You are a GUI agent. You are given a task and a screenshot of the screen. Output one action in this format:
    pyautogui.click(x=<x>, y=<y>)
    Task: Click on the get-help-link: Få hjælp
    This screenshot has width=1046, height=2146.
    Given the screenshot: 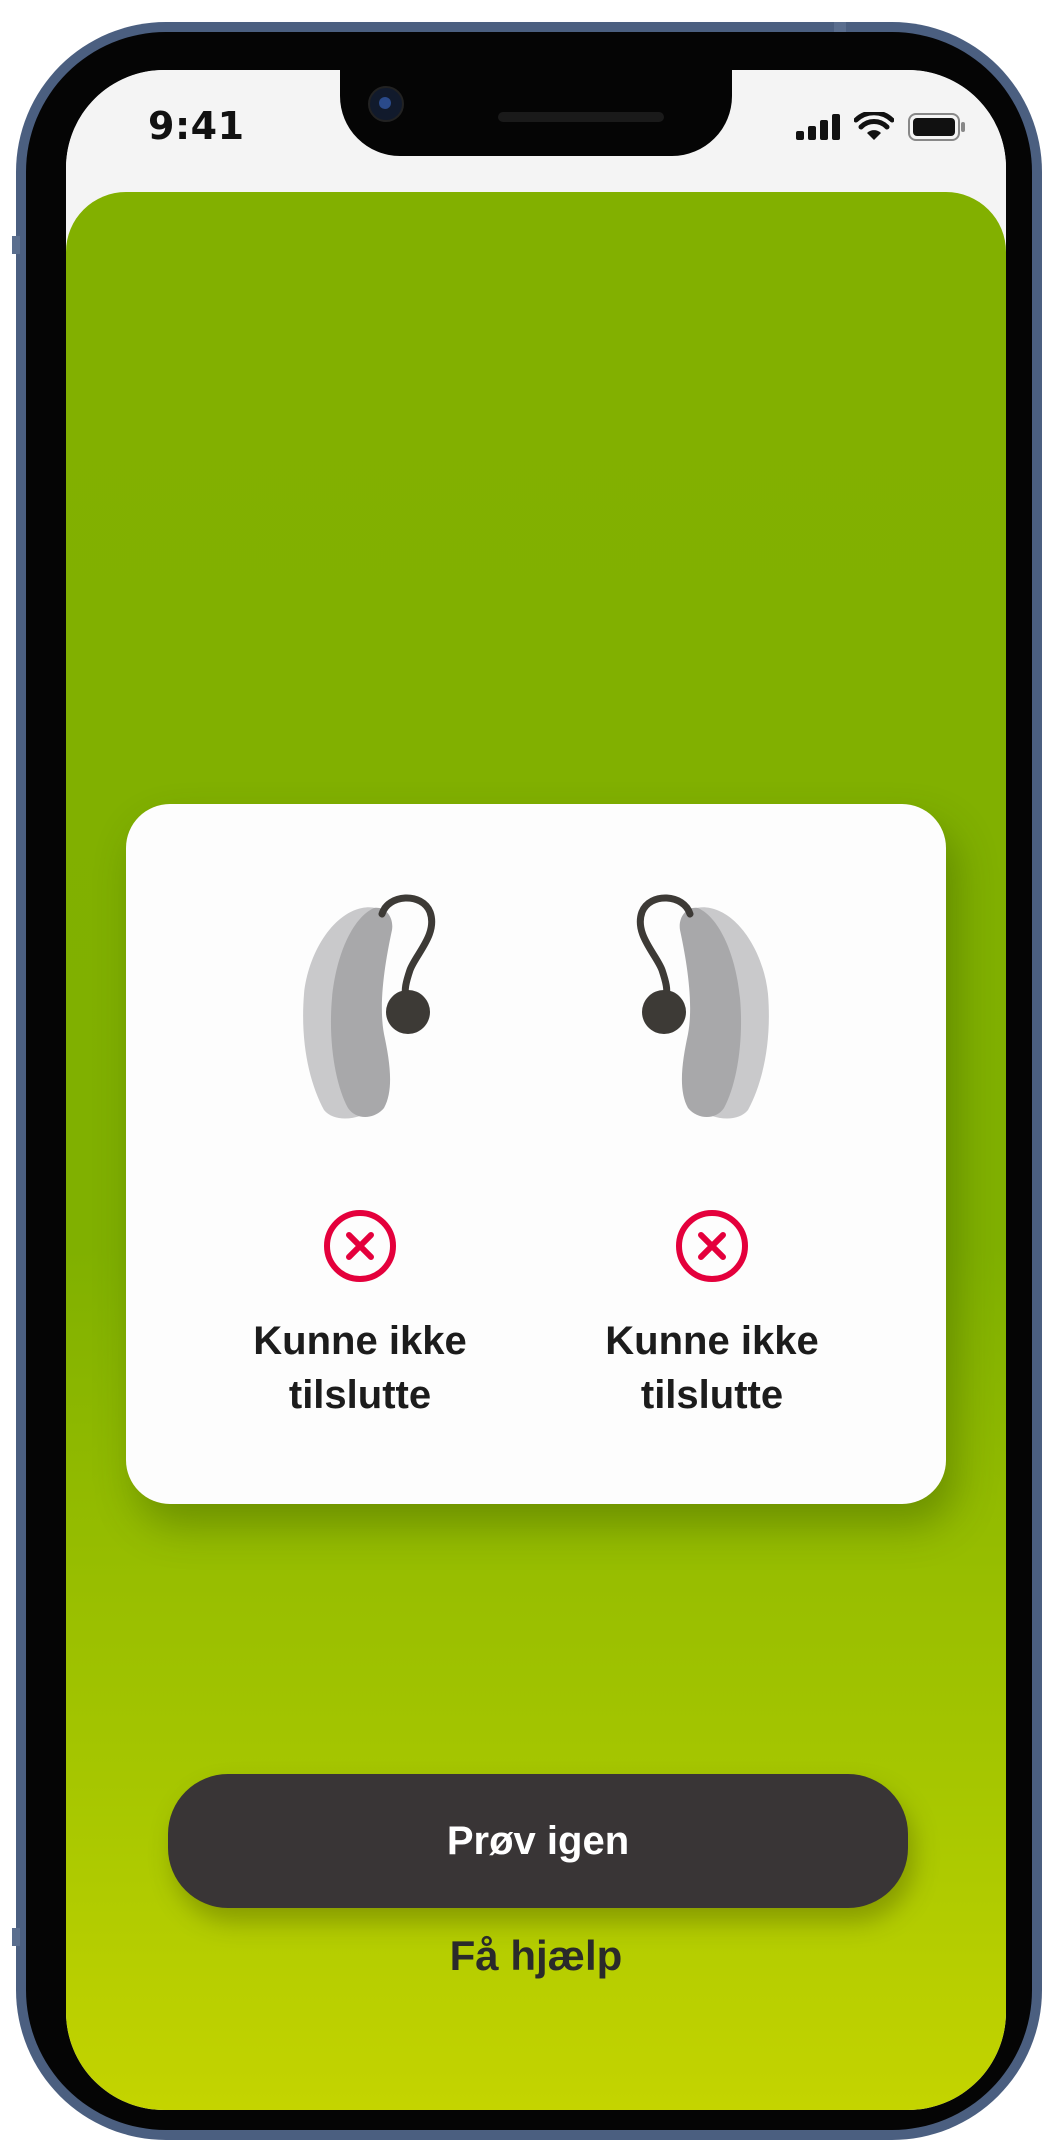 What is the action you would take?
    pyautogui.click(x=536, y=1956)
    